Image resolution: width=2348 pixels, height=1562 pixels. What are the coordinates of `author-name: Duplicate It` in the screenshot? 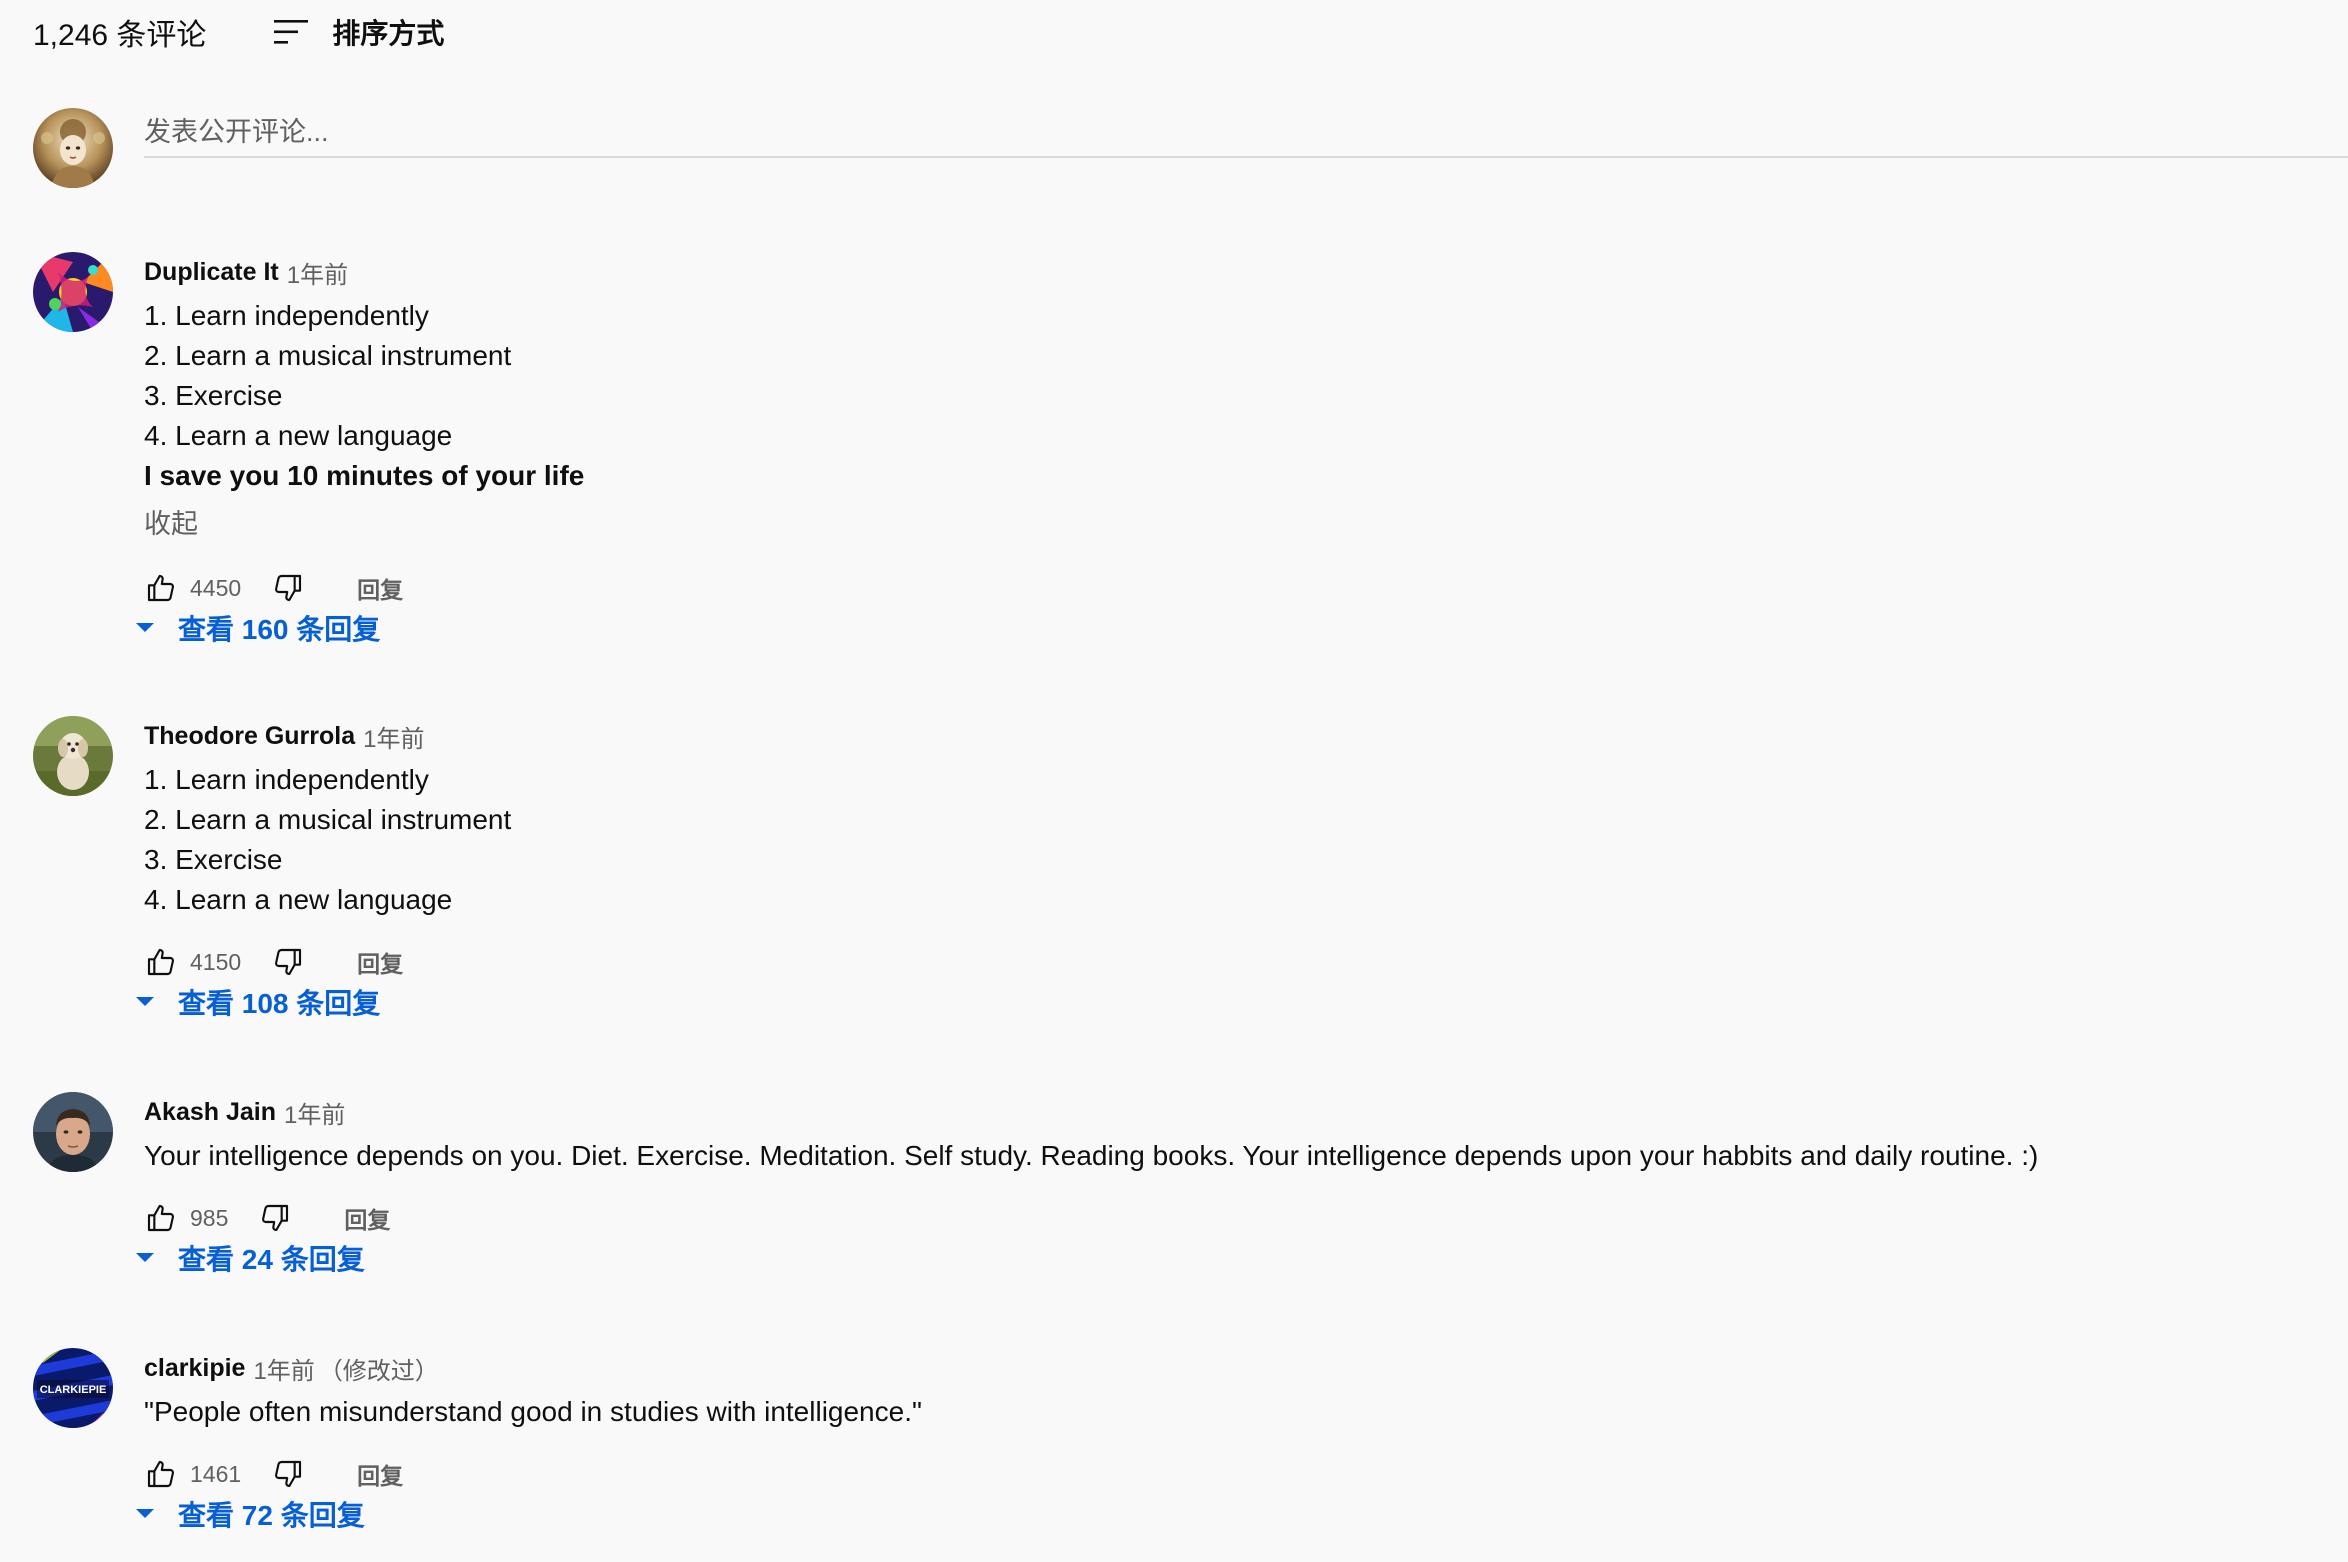 It's located at (211, 272).